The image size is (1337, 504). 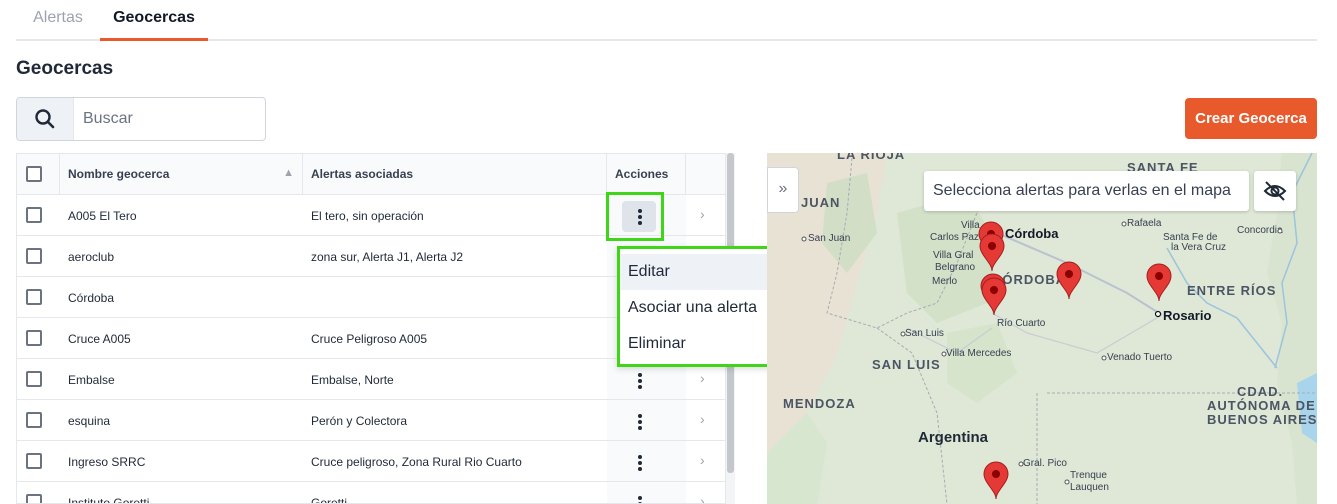 What do you see at coordinates (642, 174) in the screenshot?
I see `column-header-actions-label: Acciones` at bounding box center [642, 174].